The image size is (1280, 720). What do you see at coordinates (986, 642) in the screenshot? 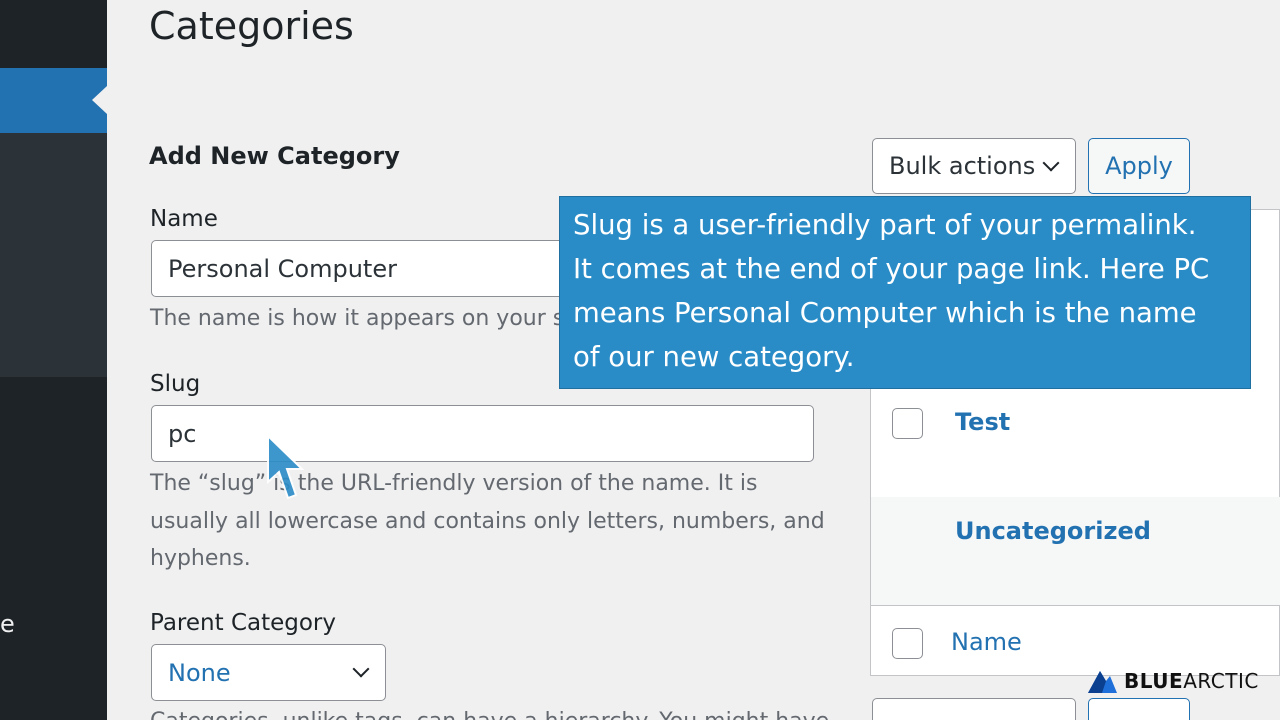
I see `column-header-name: Name` at bounding box center [986, 642].